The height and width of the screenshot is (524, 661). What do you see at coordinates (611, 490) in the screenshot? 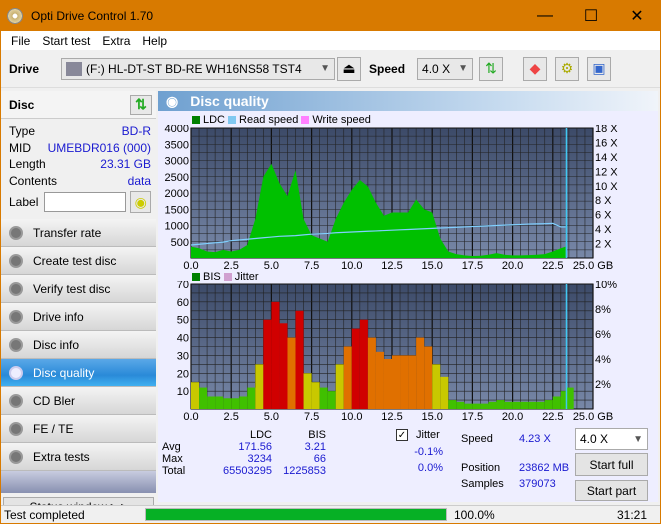
I see `start-part-button: Start part` at bounding box center [611, 490].